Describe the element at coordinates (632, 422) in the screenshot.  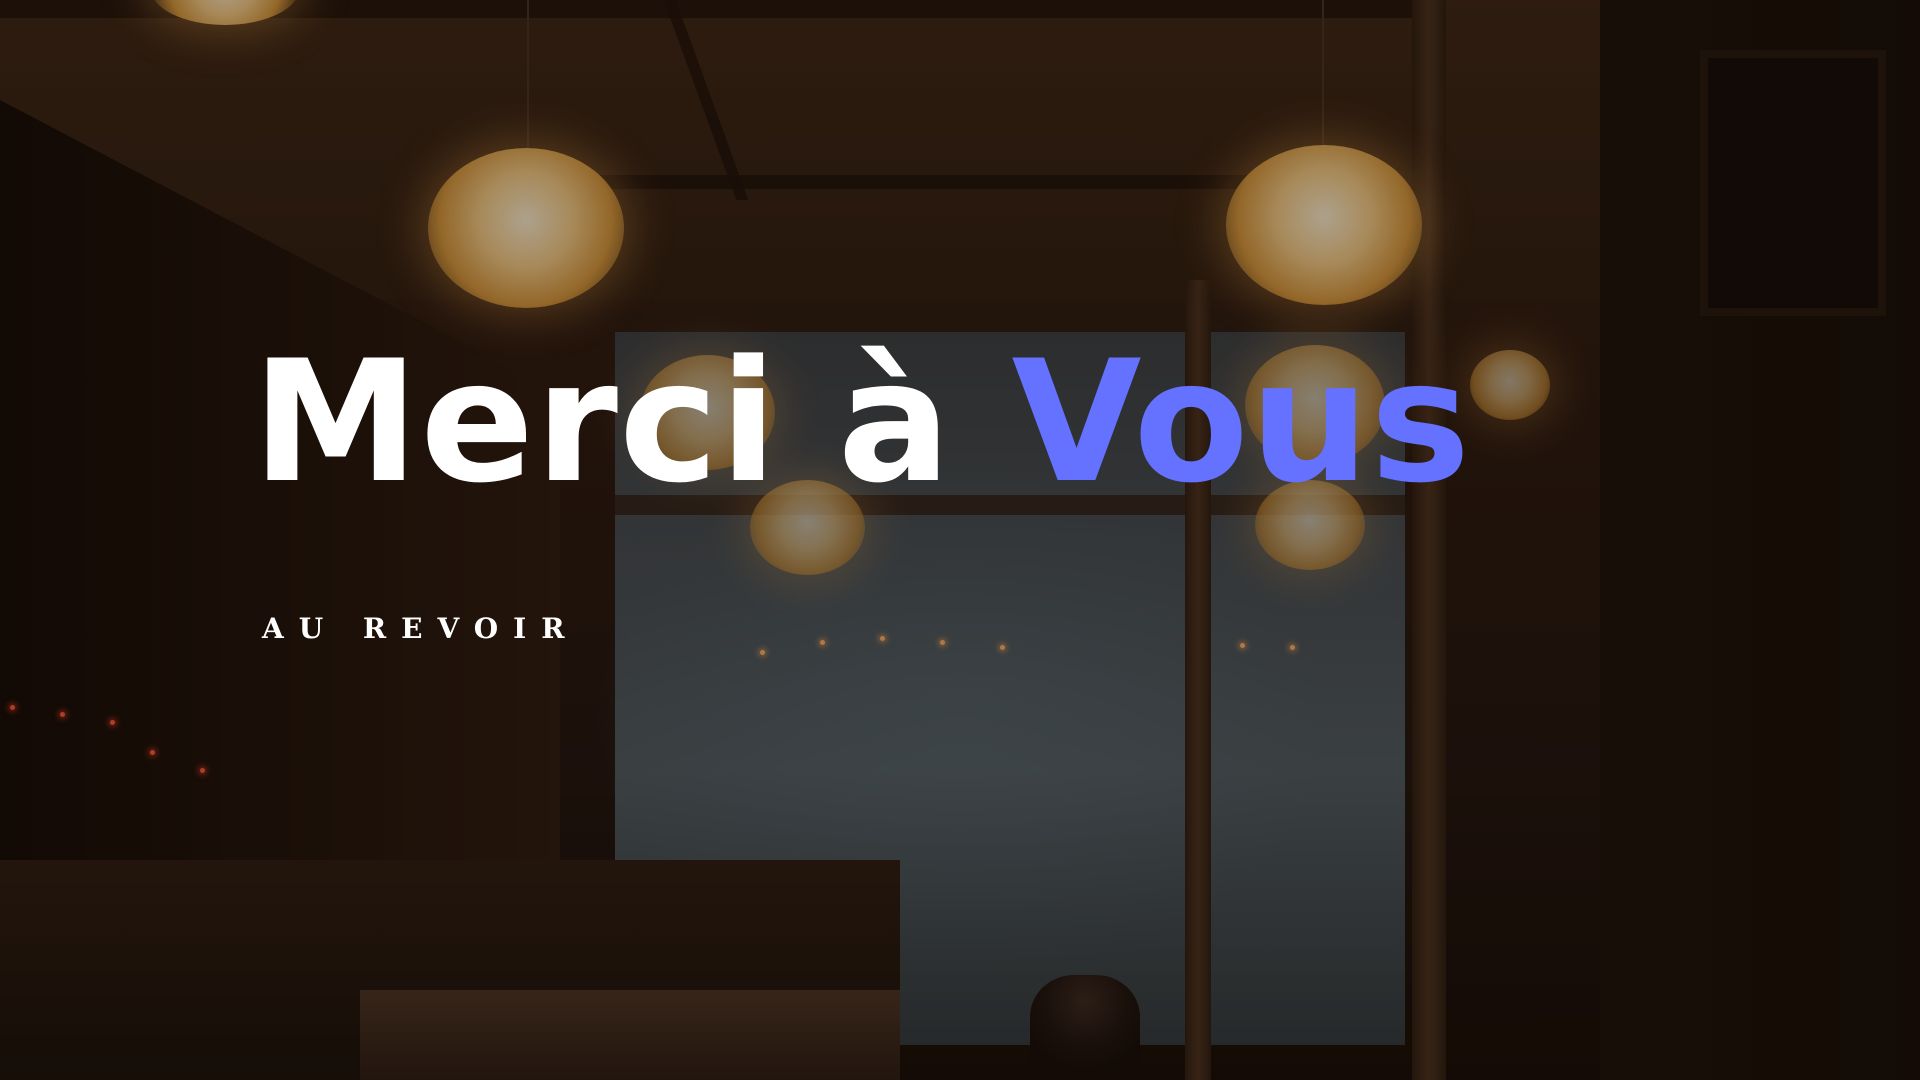
I see `title-white-text: Merci à` at that location.